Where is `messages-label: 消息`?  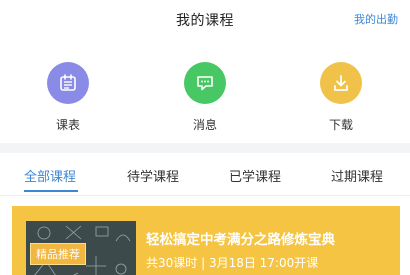 messages-label: 消息 is located at coordinates (204, 125).